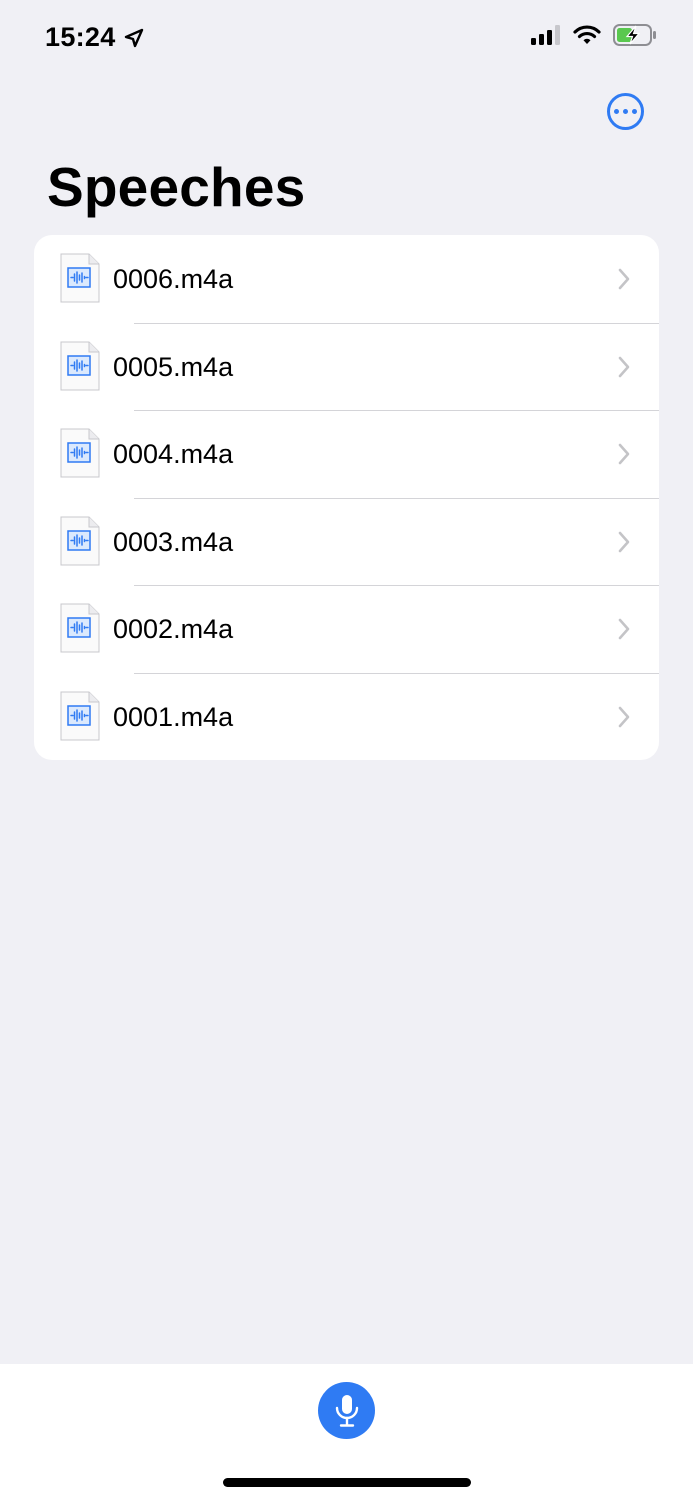  Describe the element at coordinates (176, 187) in the screenshot. I see `page-title: Speeches` at that location.